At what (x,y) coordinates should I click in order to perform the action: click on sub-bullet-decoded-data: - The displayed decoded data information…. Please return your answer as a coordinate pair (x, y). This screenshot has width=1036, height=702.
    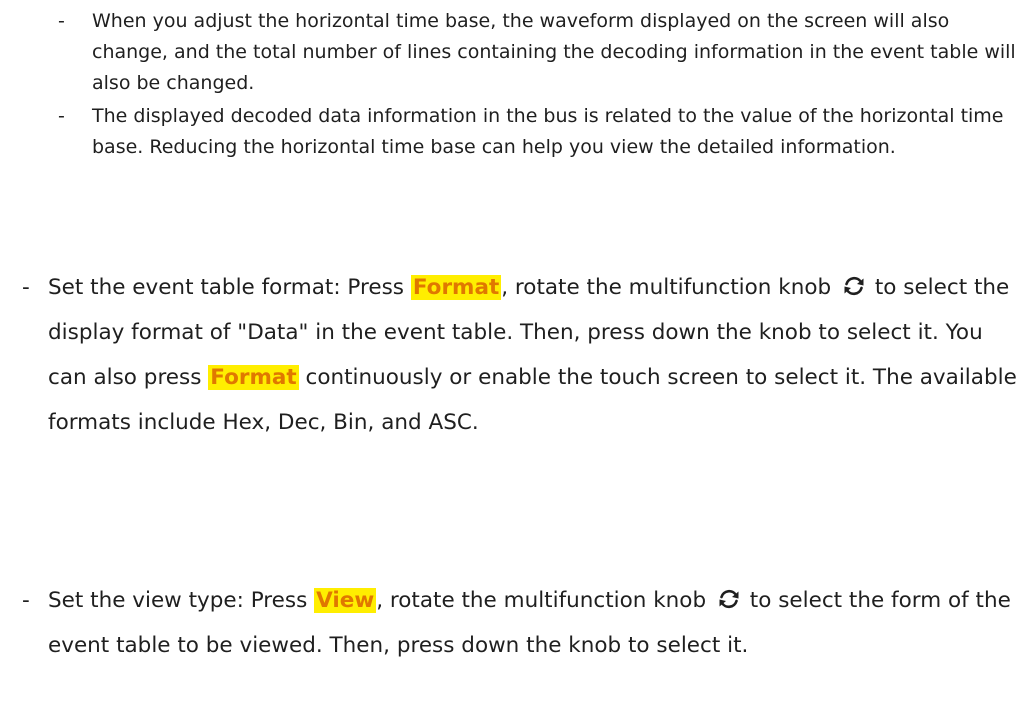
    Looking at the image, I should click on (541, 132).